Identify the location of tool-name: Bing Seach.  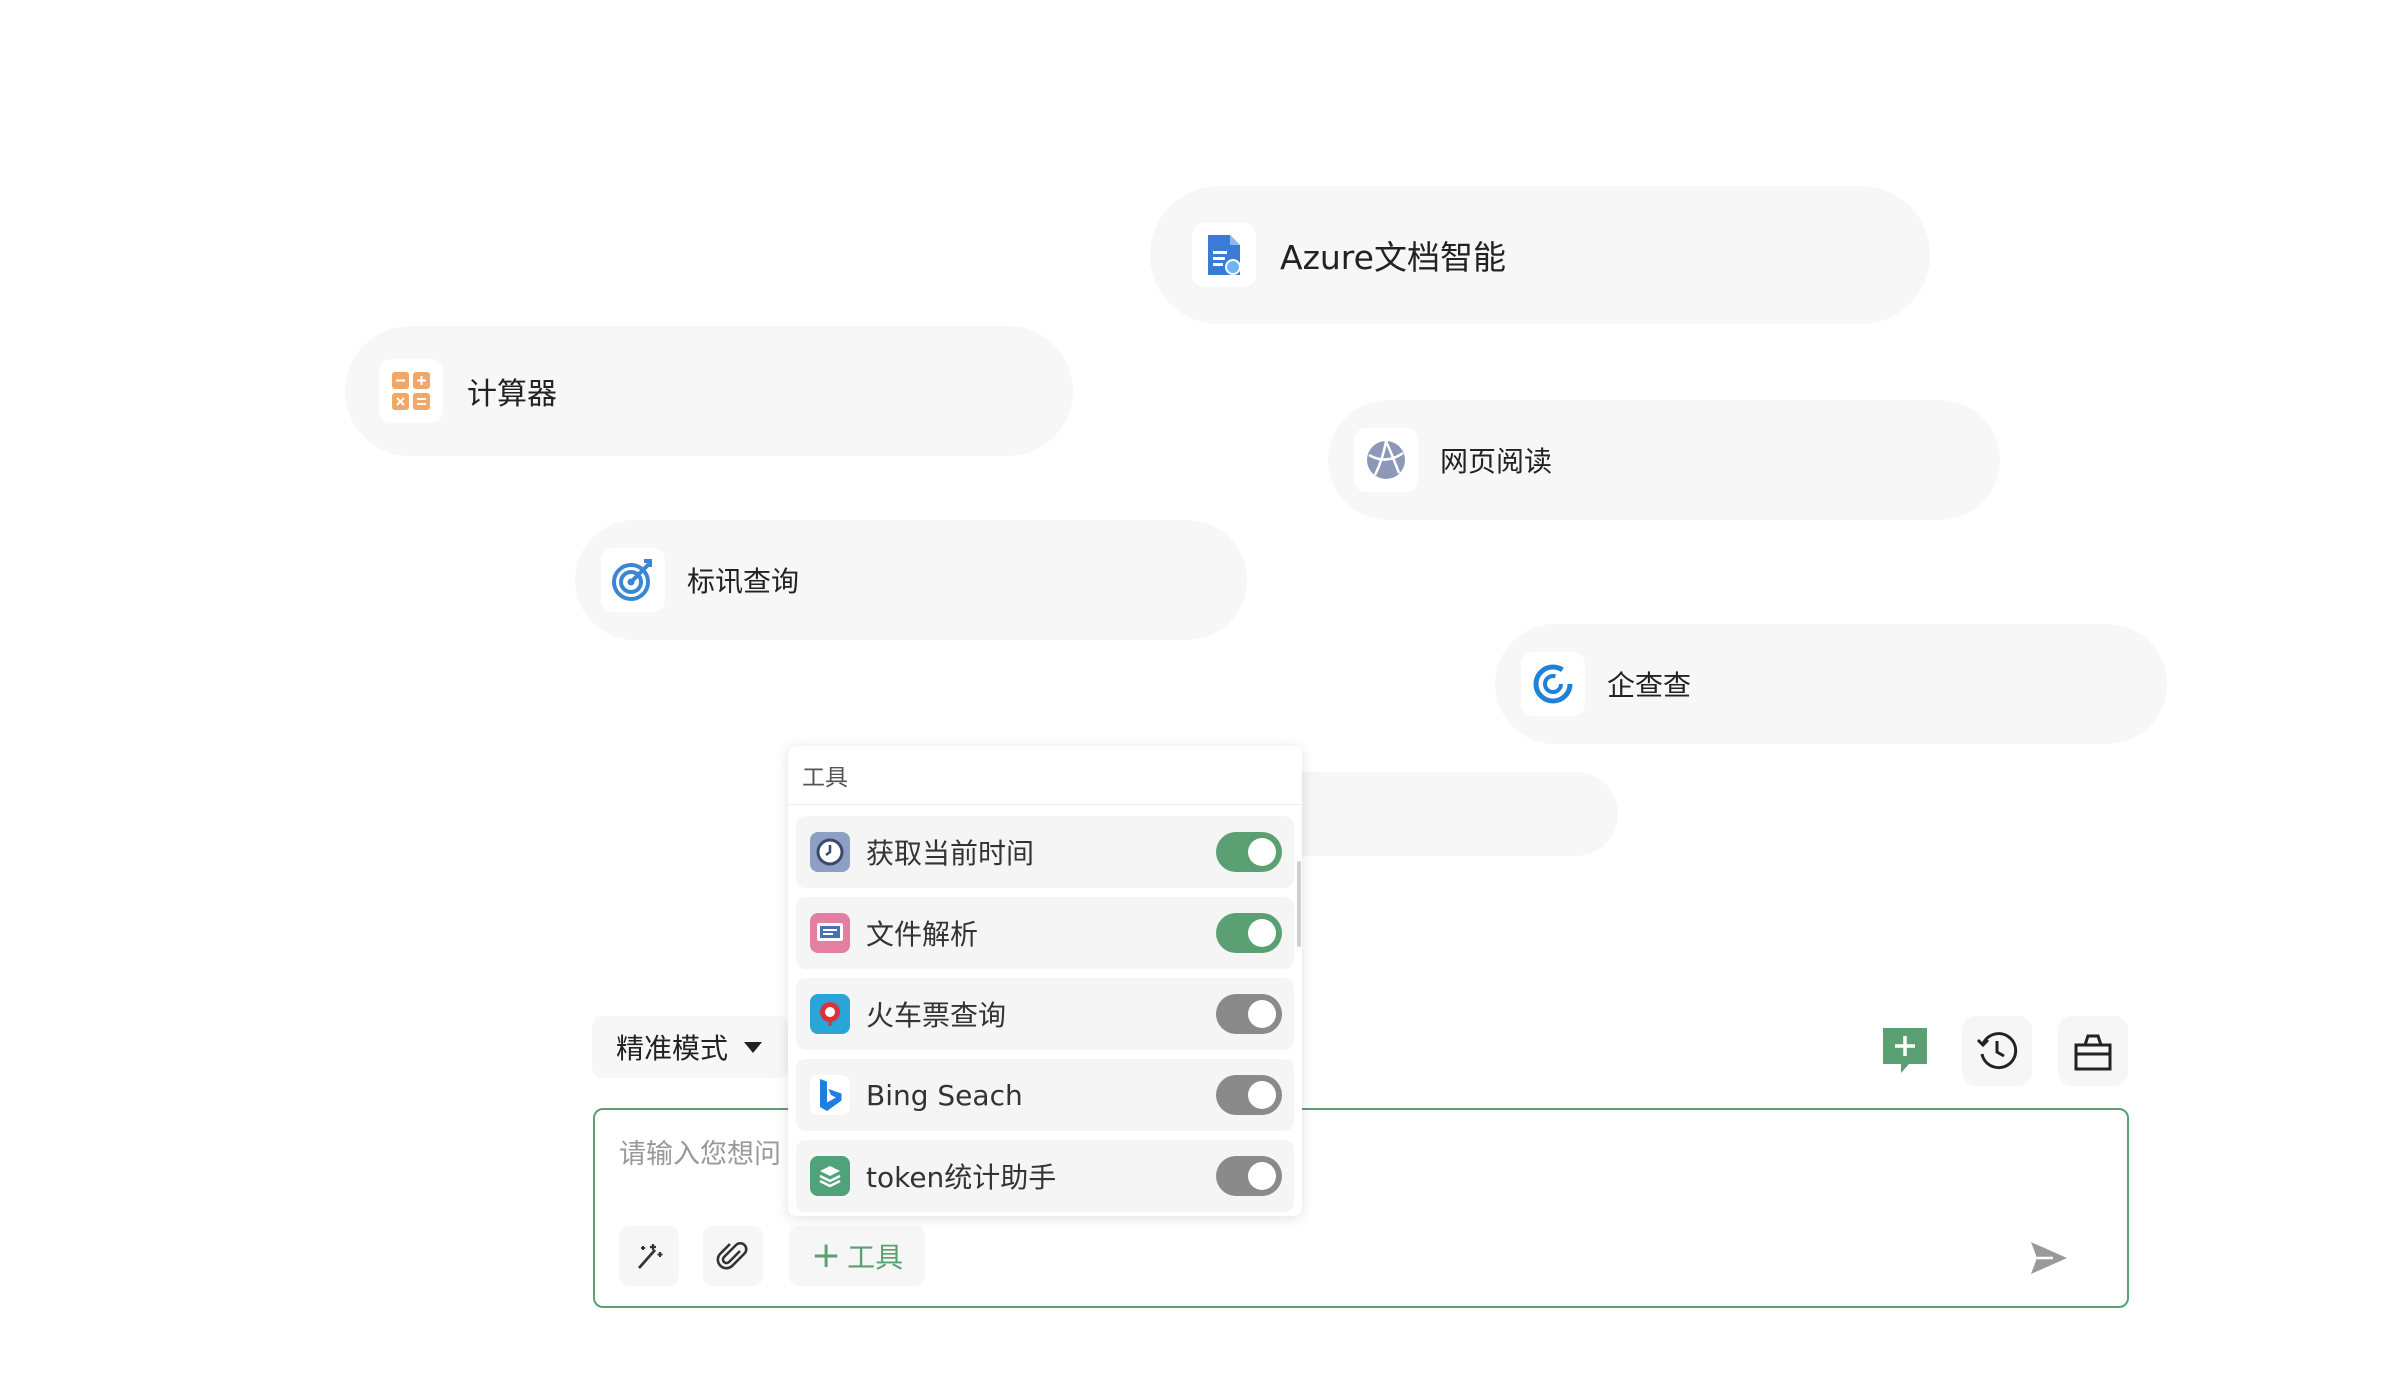
(944, 1095).